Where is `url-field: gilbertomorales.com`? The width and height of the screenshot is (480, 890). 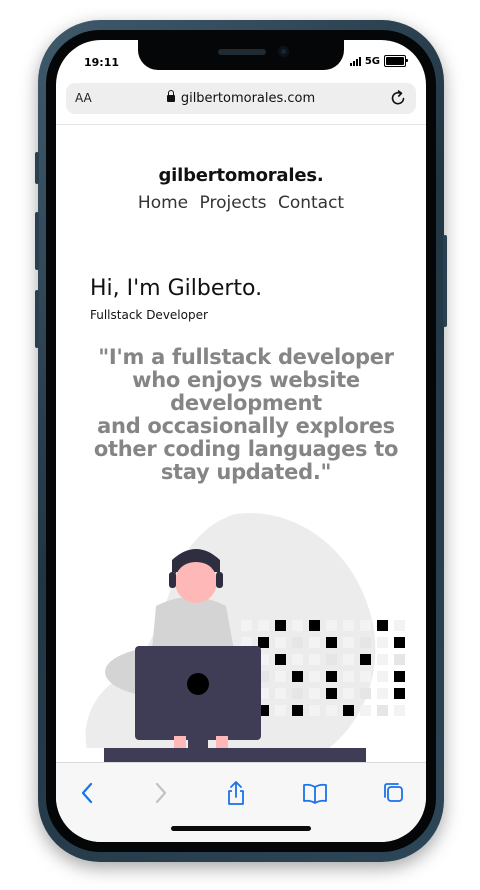
url-field: gilbertomorales.com is located at coordinates (241, 98).